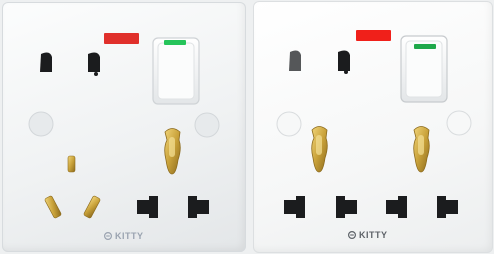  Describe the element at coordinates (121, 38) in the screenshot. I see `indicator-light-left` at that location.